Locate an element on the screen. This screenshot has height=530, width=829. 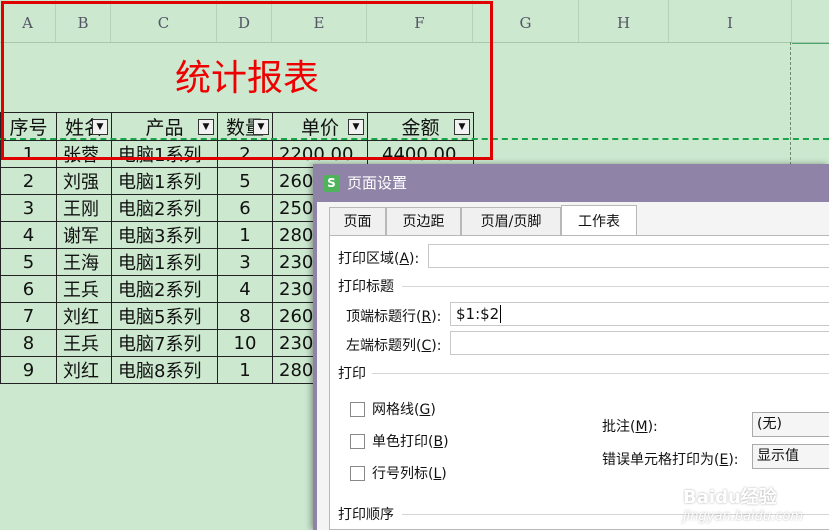
column-header-c: C is located at coordinates (164, 21).